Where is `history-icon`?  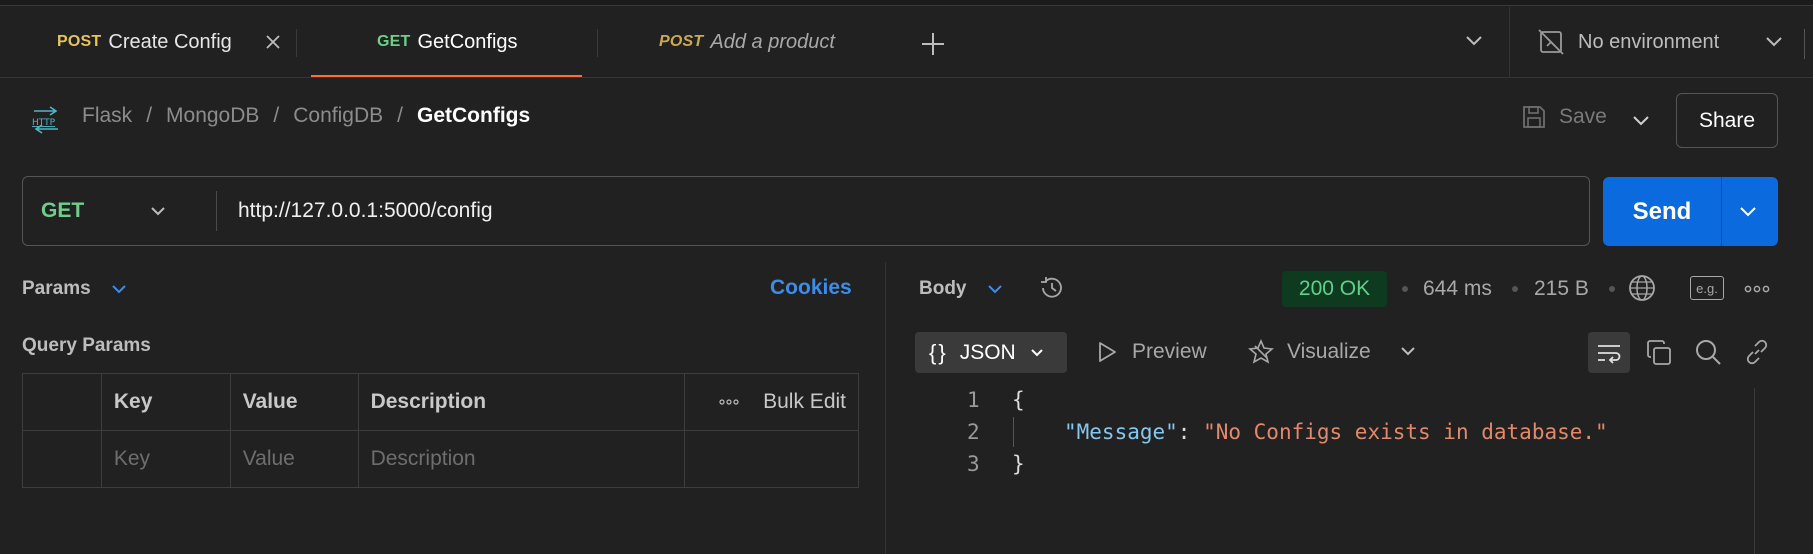 history-icon is located at coordinates (1052, 288).